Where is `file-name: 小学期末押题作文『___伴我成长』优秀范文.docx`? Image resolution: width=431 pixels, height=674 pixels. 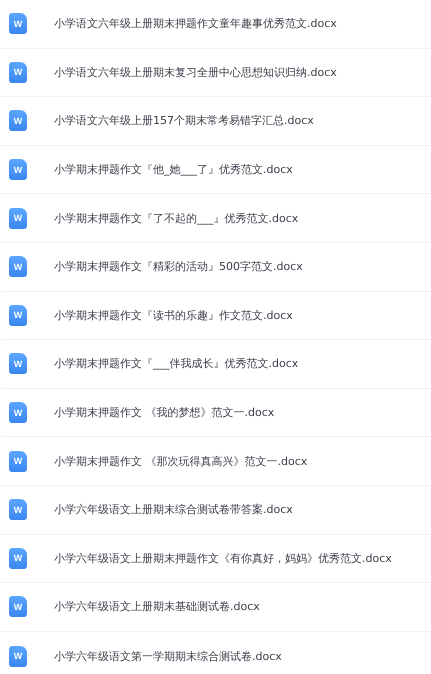 file-name: 小学期末押题作文『___伴我成长』优秀范文.docx is located at coordinates (176, 364).